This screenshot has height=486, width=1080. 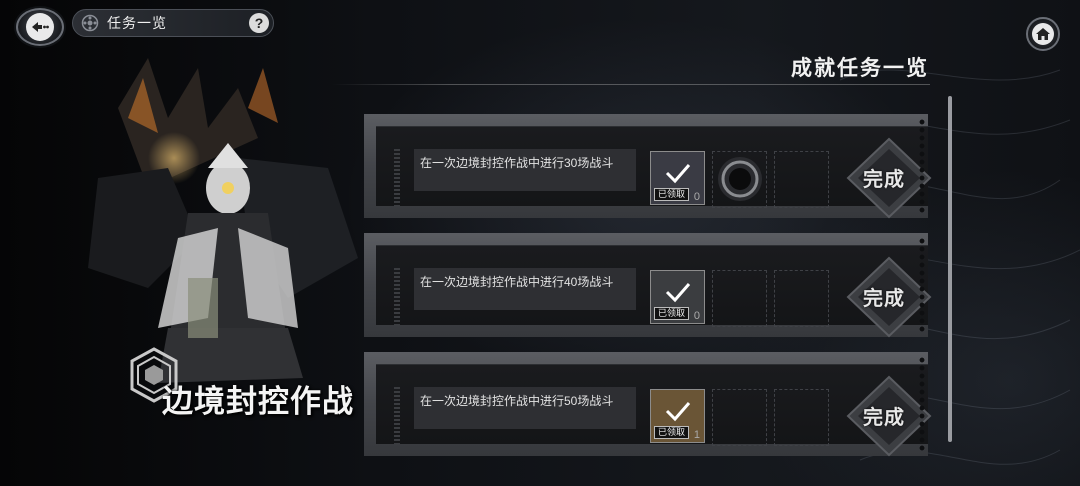 I want to click on home-button, so click(x=1043, y=34).